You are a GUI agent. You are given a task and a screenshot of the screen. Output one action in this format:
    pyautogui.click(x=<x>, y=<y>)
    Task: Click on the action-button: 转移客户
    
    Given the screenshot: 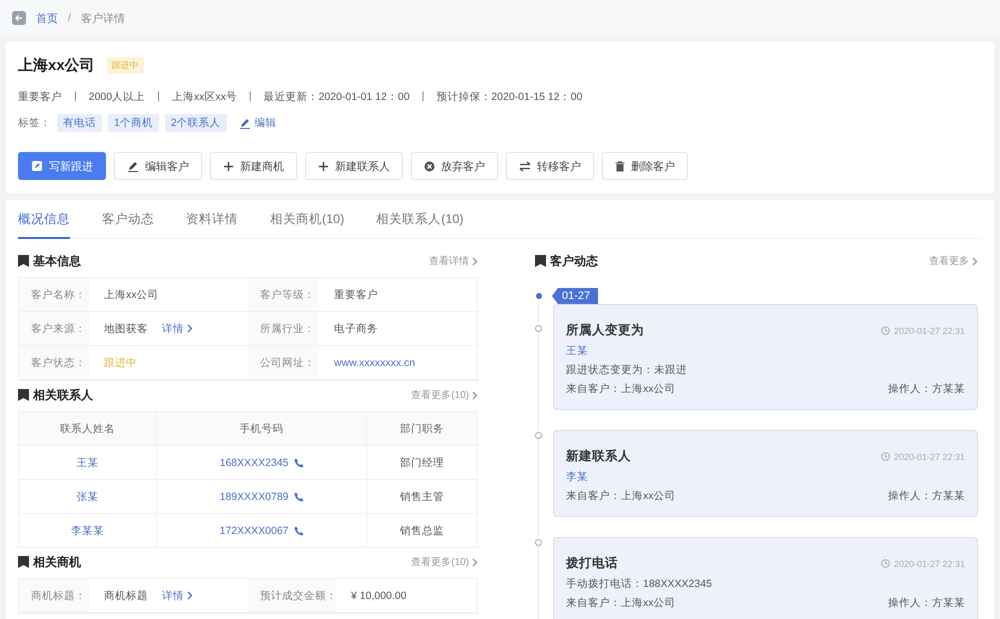 What is the action you would take?
    pyautogui.click(x=550, y=166)
    